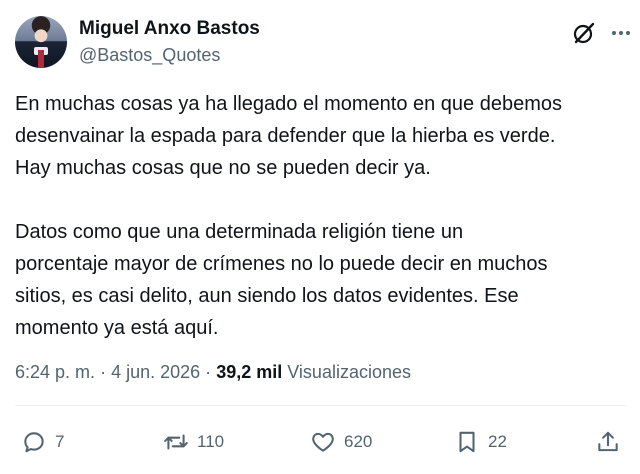  What do you see at coordinates (169, 29) in the screenshot?
I see `author-name: Miguel Anxo Bastos` at bounding box center [169, 29].